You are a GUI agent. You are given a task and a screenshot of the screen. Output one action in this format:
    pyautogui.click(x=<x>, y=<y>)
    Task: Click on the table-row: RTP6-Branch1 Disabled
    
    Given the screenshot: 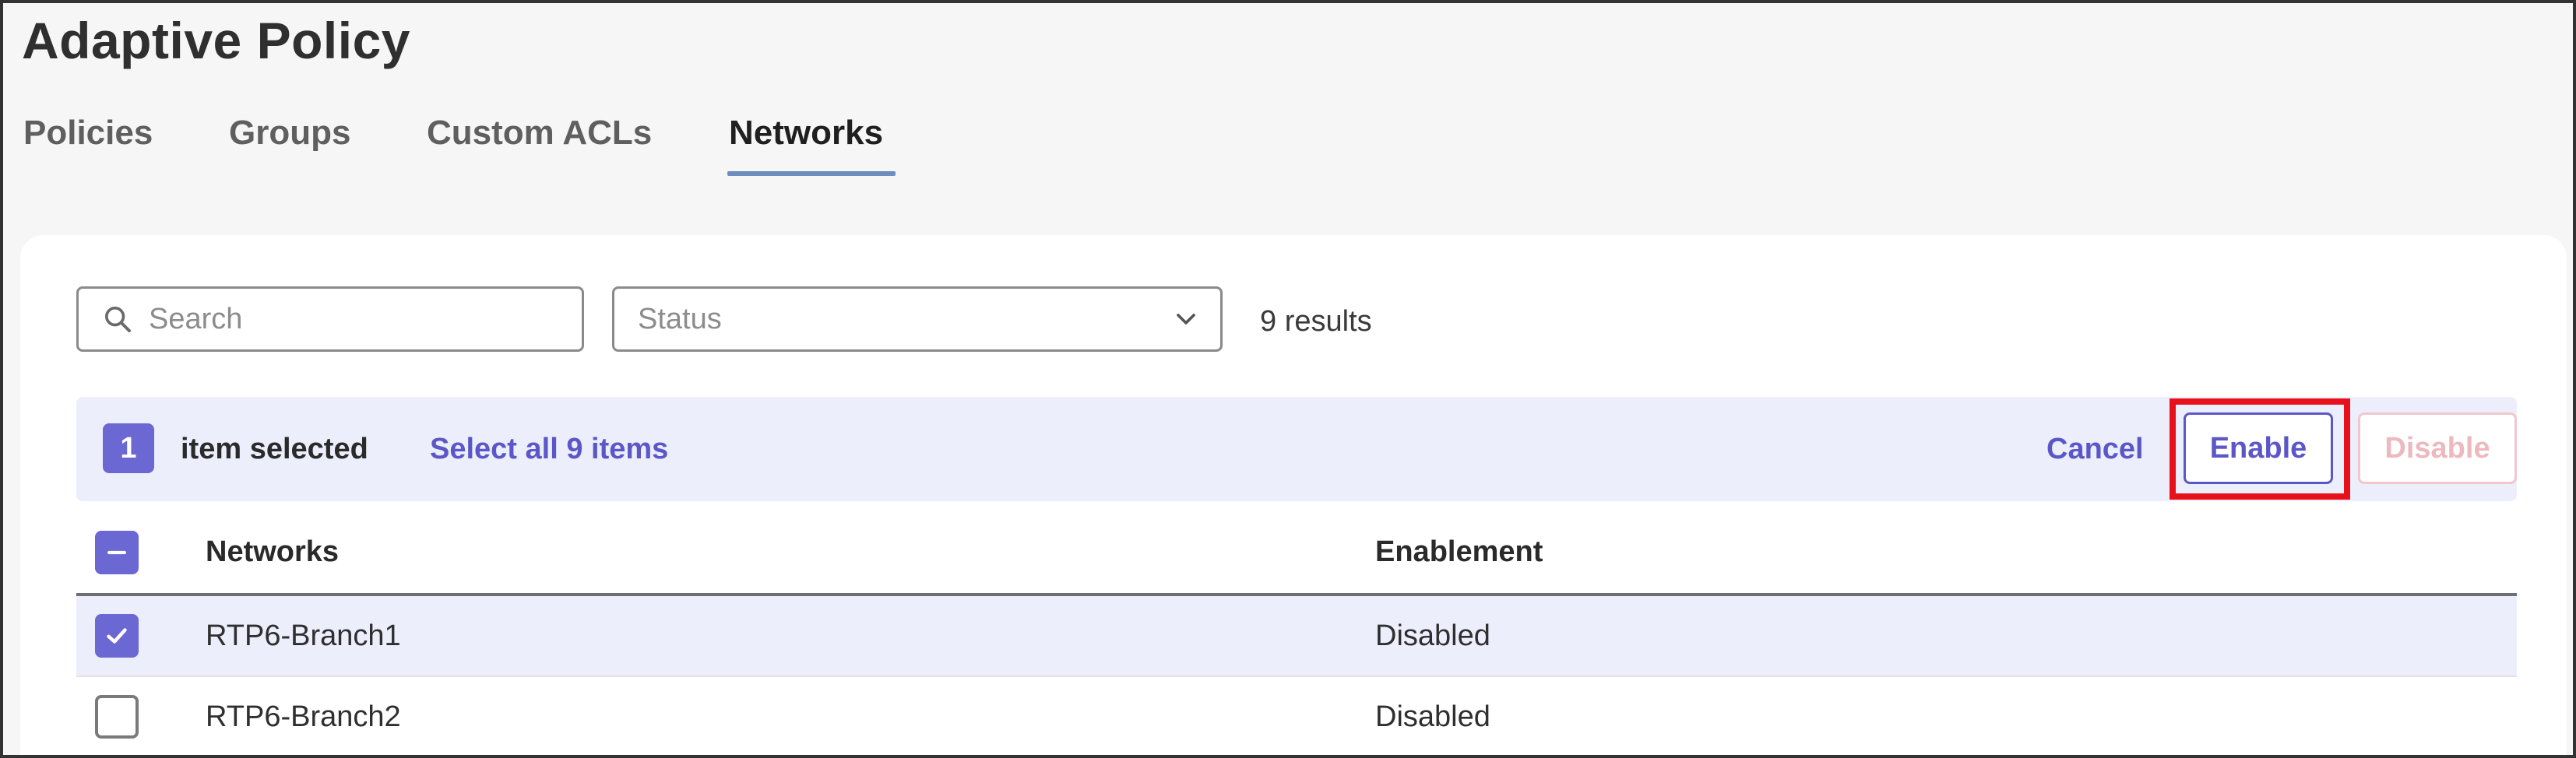 What is the action you would take?
    pyautogui.click(x=1296, y=636)
    